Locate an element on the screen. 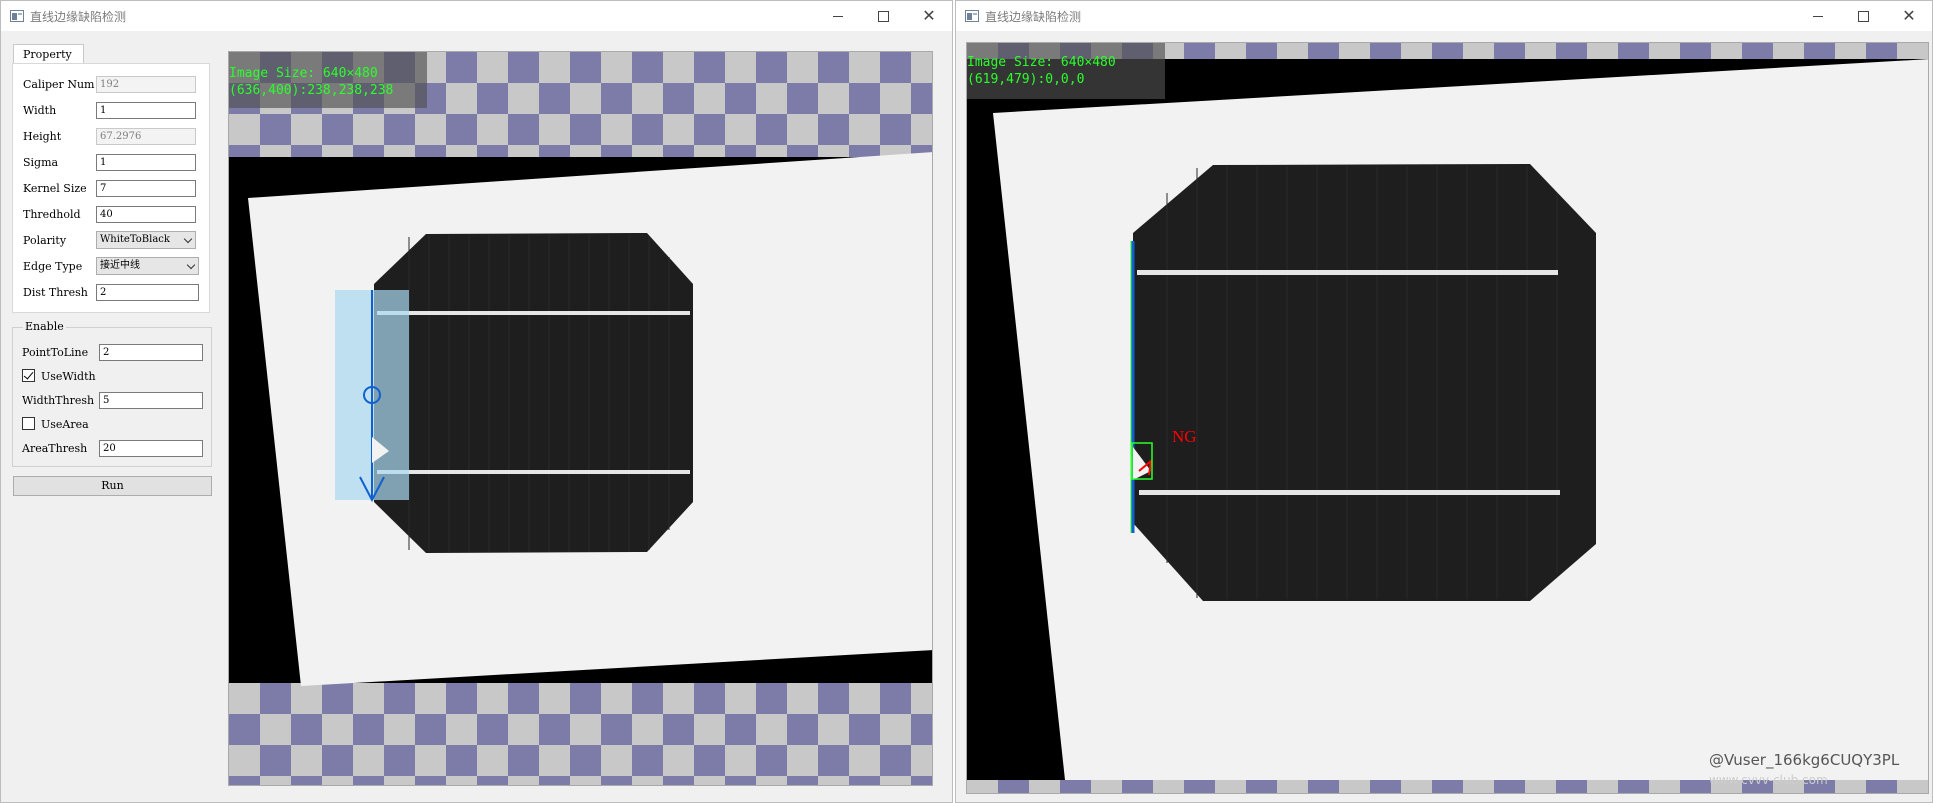  caliper-num-label: Caliper Num is located at coordinates (59, 84).